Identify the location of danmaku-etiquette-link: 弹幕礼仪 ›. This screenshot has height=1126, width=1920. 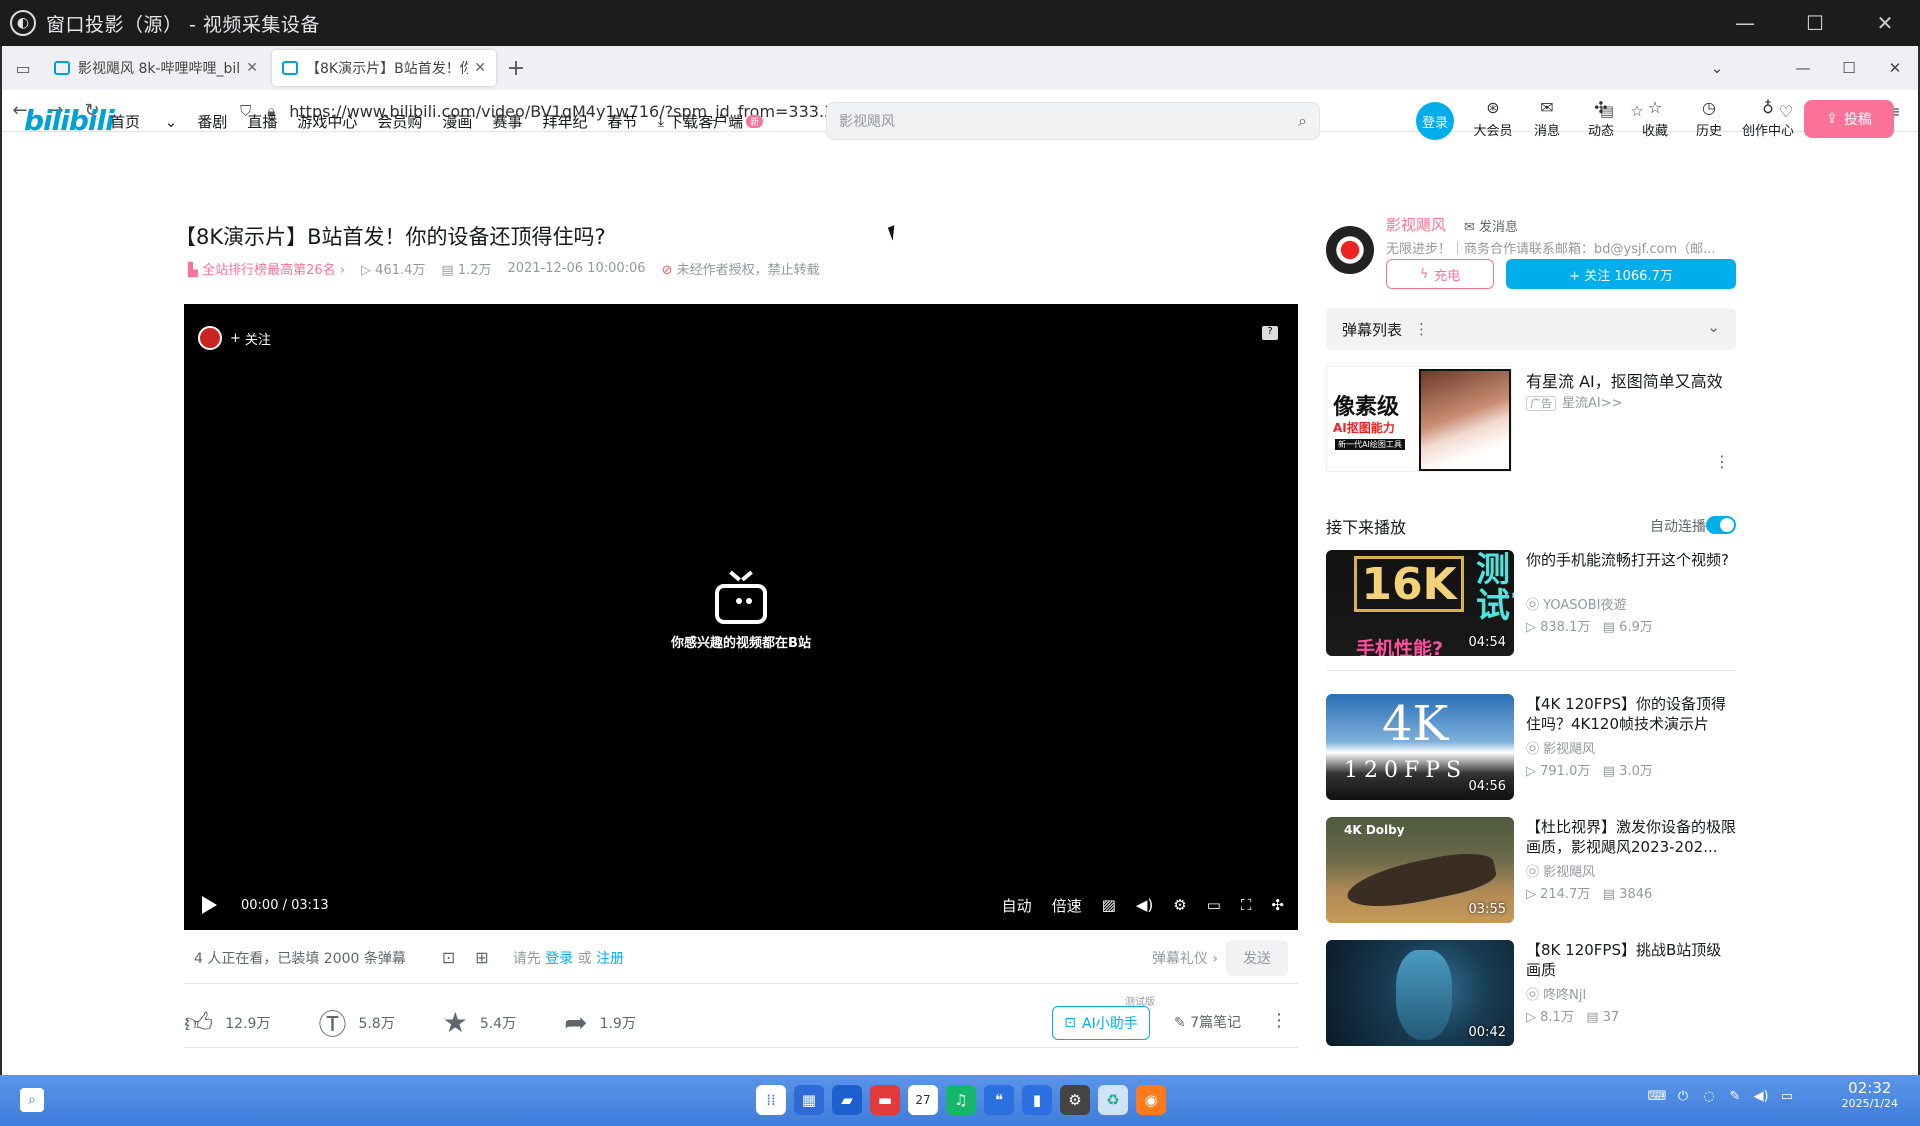
(1185, 958).